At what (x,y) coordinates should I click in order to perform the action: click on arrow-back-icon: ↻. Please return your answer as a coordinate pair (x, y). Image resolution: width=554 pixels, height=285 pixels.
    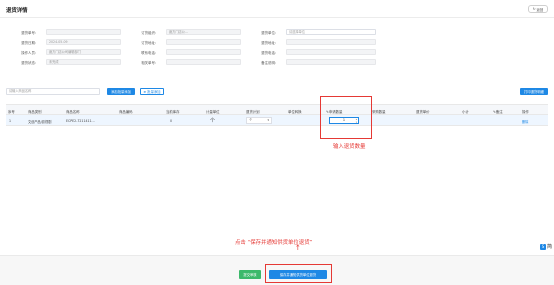
    Looking at the image, I should click on (534, 9).